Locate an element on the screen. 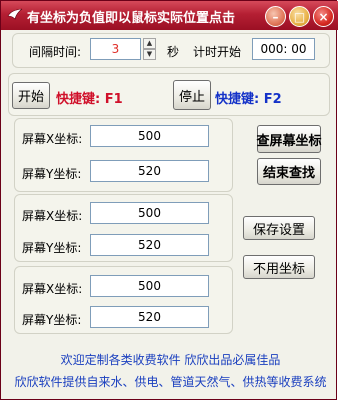 The width and height of the screenshot is (339, 402). interval-up-button: ▲ is located at coordinates (149, 43).